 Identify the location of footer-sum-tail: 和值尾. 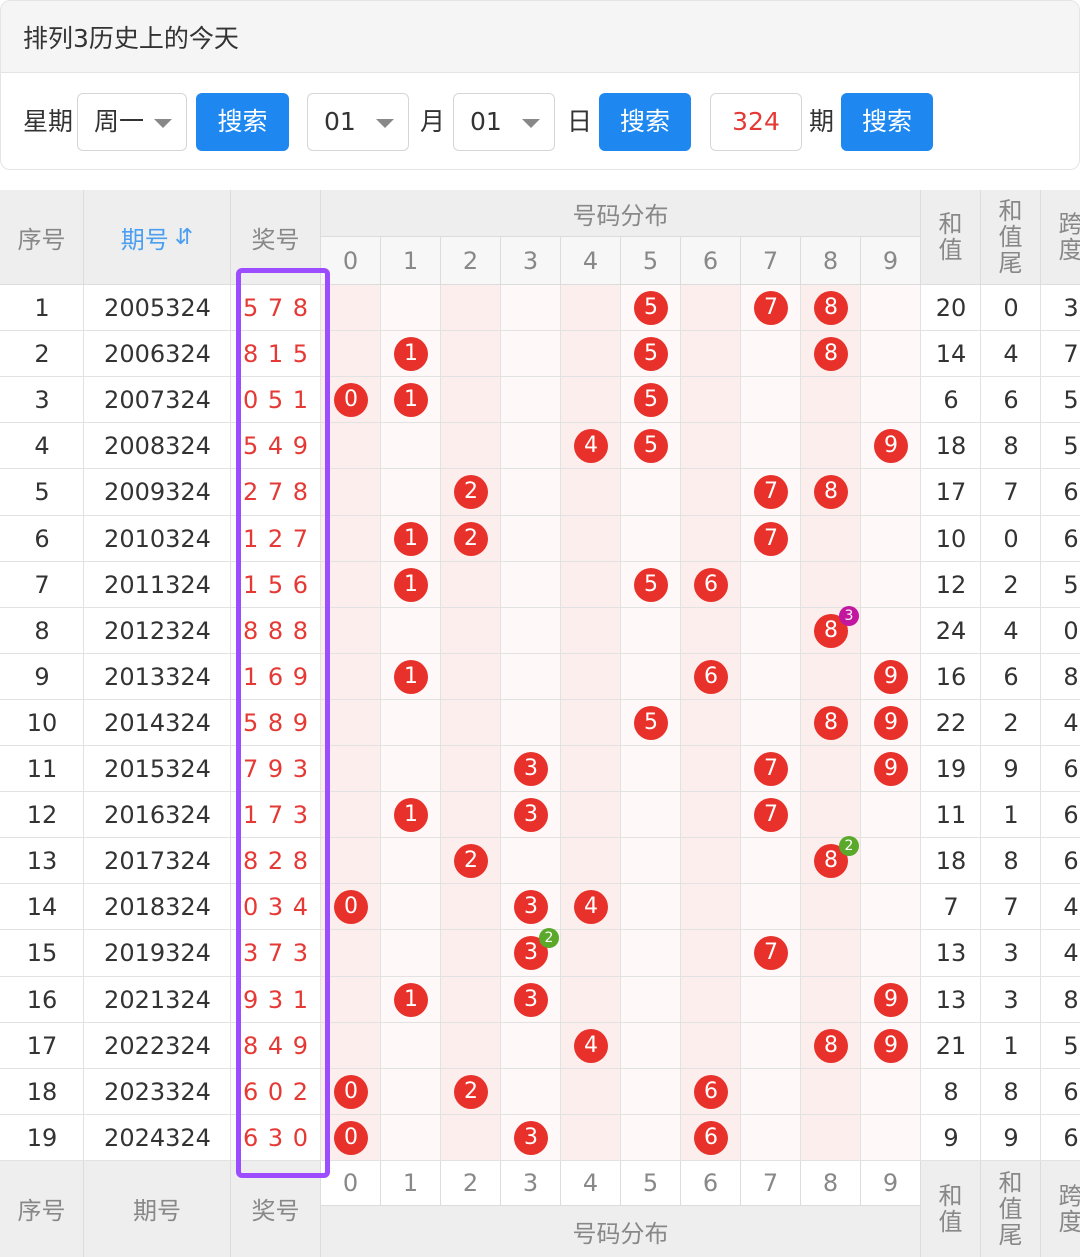
(1011, 1208).